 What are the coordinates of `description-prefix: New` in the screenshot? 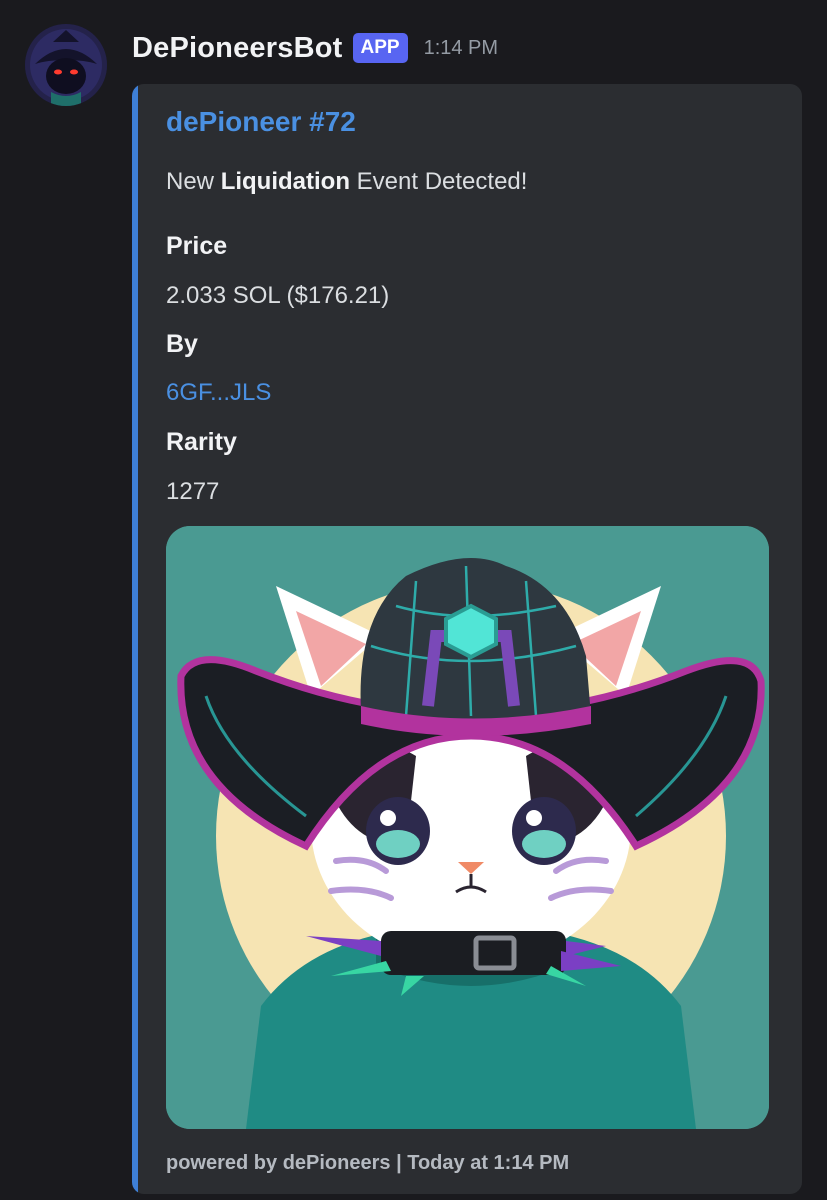 It's located at (193, 181).